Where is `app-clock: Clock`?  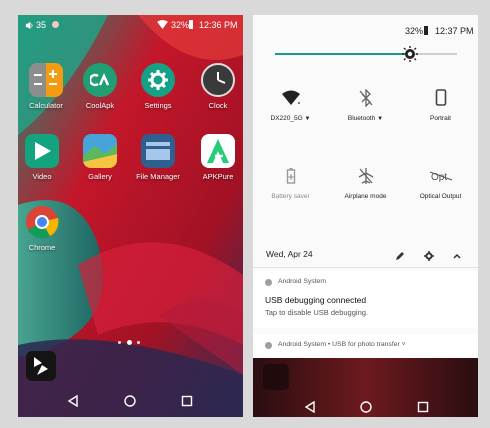
app-clock: Clock is located at coordinates (217, 86).